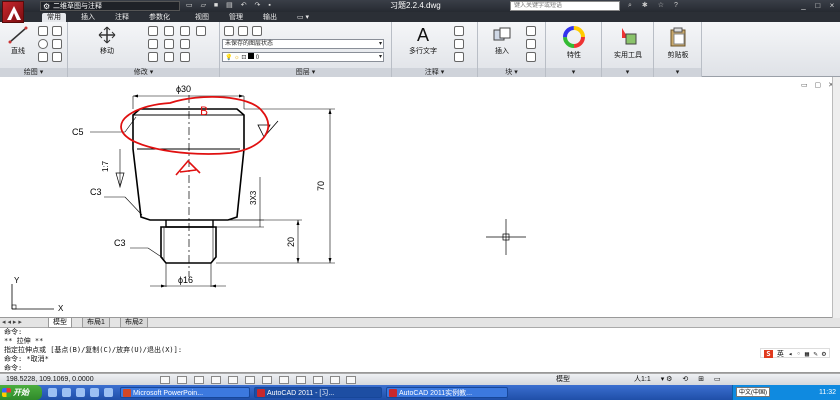  I want to click on current-layer-dropdown: 💡 ☼ ⊡ 0 ▾, so click(303, 57).